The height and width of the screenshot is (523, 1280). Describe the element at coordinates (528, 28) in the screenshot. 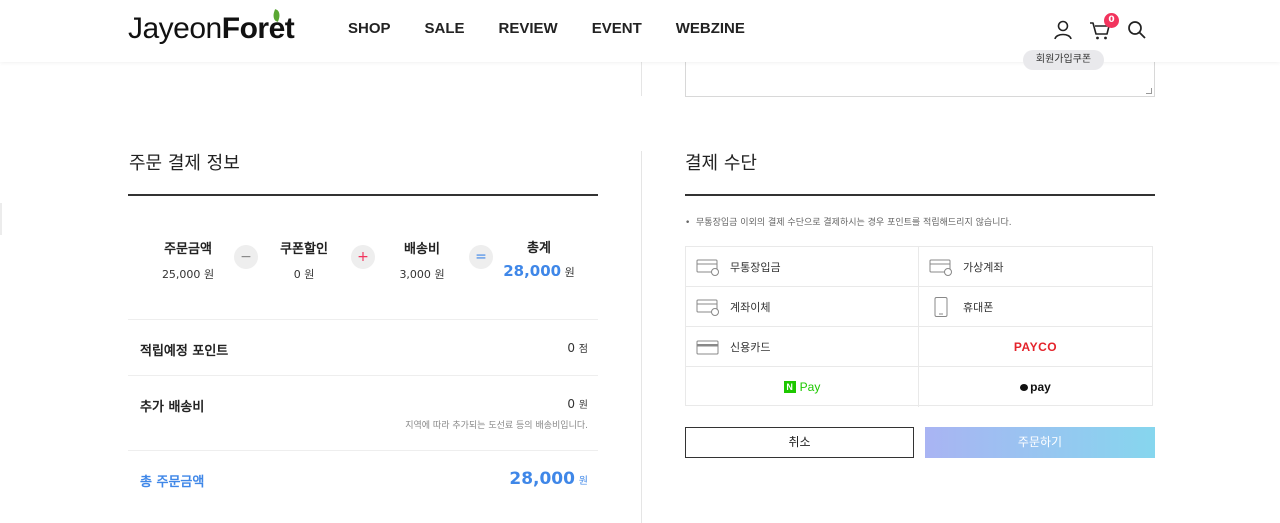

I see `nav-review: REVIEW` at that location.